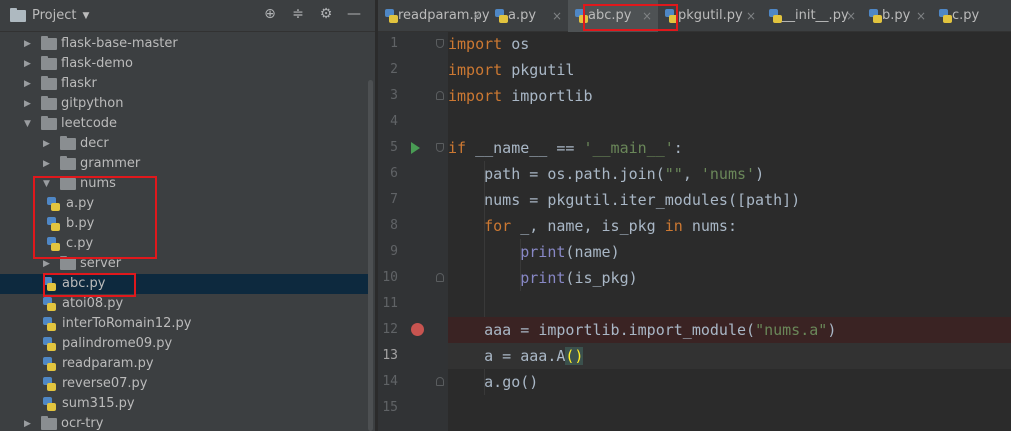  What do you see at coordinates (117, 343) in the screenshot?
I see `tree-item-label: palindrome09.py` at bounding box center [117, 343].